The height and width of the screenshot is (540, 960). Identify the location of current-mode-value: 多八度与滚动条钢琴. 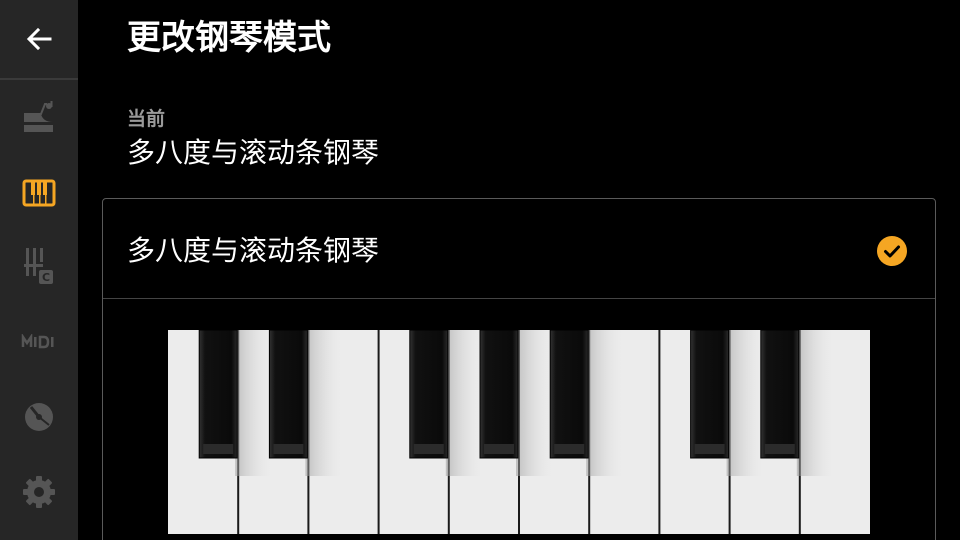
(253, 152).